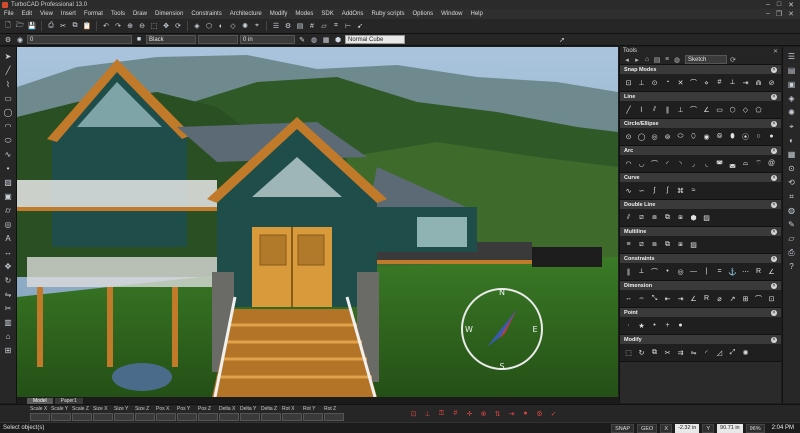 The height and width of the screenshot is (433, 800). Describe the element at coordinates (693, 190) in the screenshot. I see `curve-offset-icon: ≈` at that location.